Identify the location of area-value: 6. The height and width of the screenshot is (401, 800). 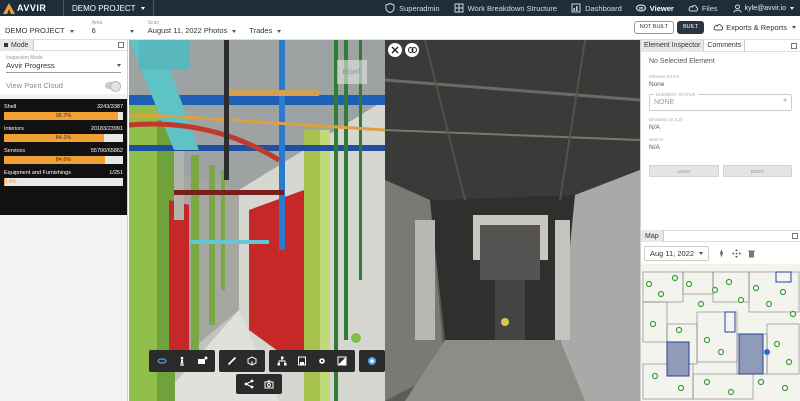
(93, 30).